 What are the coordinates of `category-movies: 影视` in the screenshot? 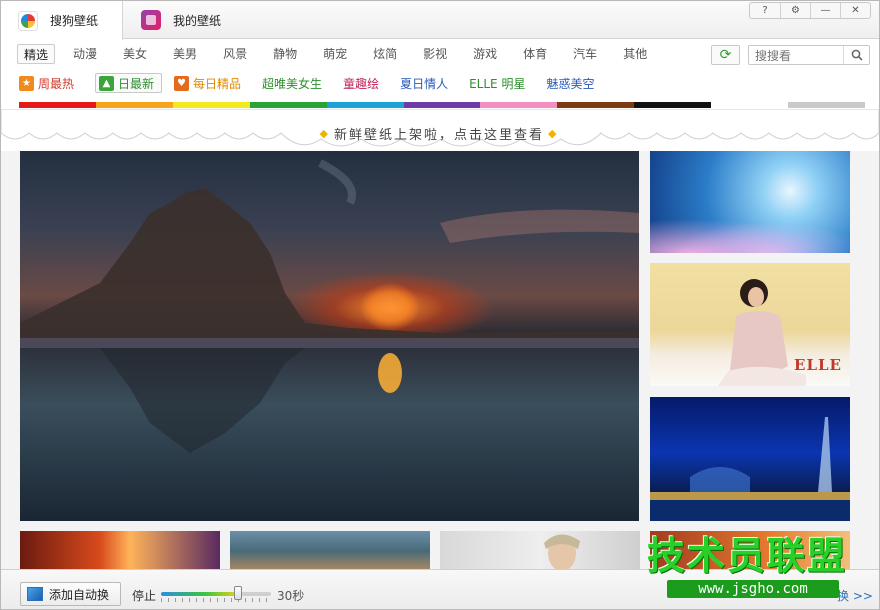 It's located at (435, 54).